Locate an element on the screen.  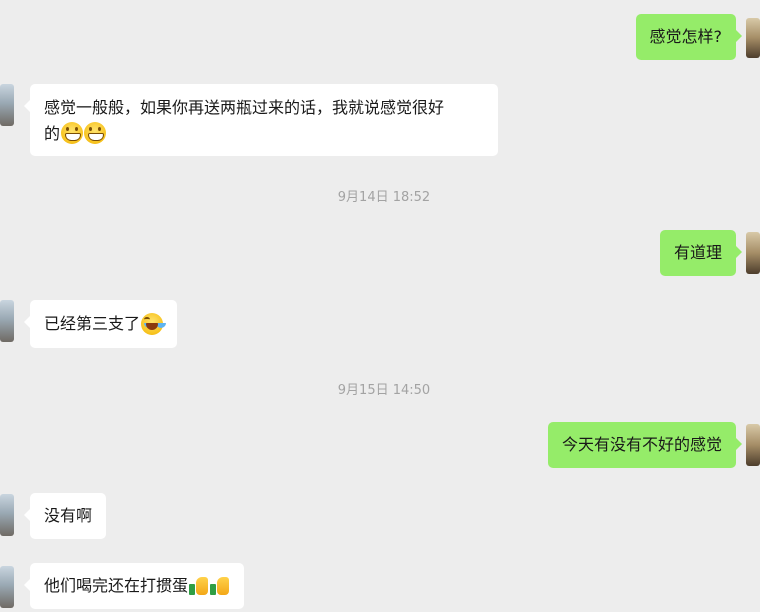
message-text: 他们喝完还在打掼蛋 is located at coordinates (116, 585).